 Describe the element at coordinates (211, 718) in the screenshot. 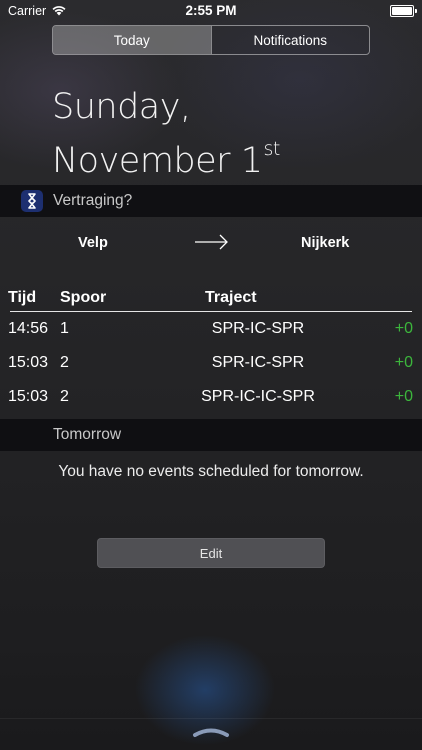

I see `divider` at that location.